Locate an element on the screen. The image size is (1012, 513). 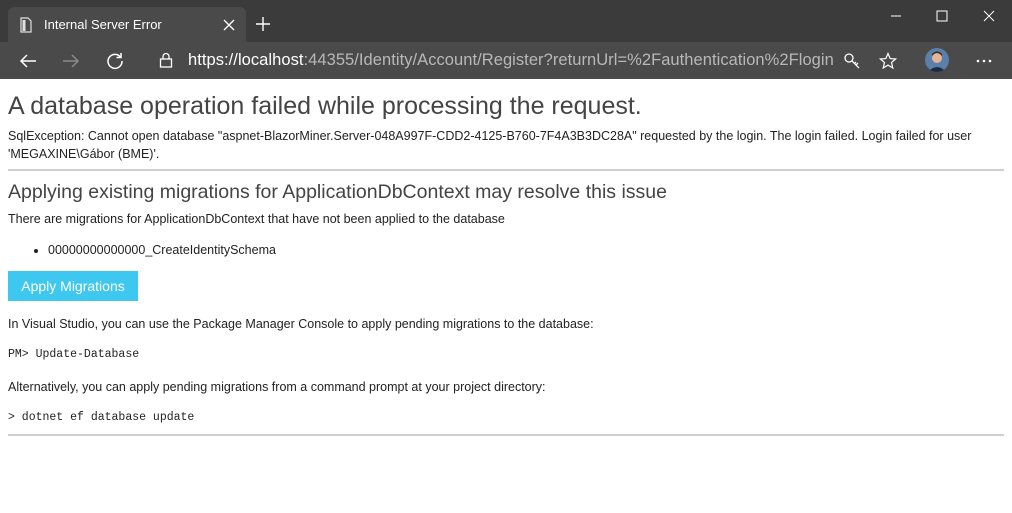
lock-icon is located at coordinates (166, 60).